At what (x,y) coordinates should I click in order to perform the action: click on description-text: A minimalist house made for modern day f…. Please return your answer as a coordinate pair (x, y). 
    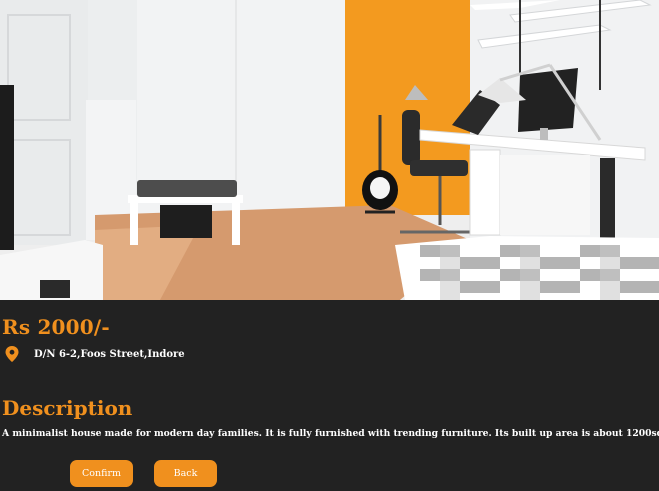
    Looking at the image, I should click on (330, 433).